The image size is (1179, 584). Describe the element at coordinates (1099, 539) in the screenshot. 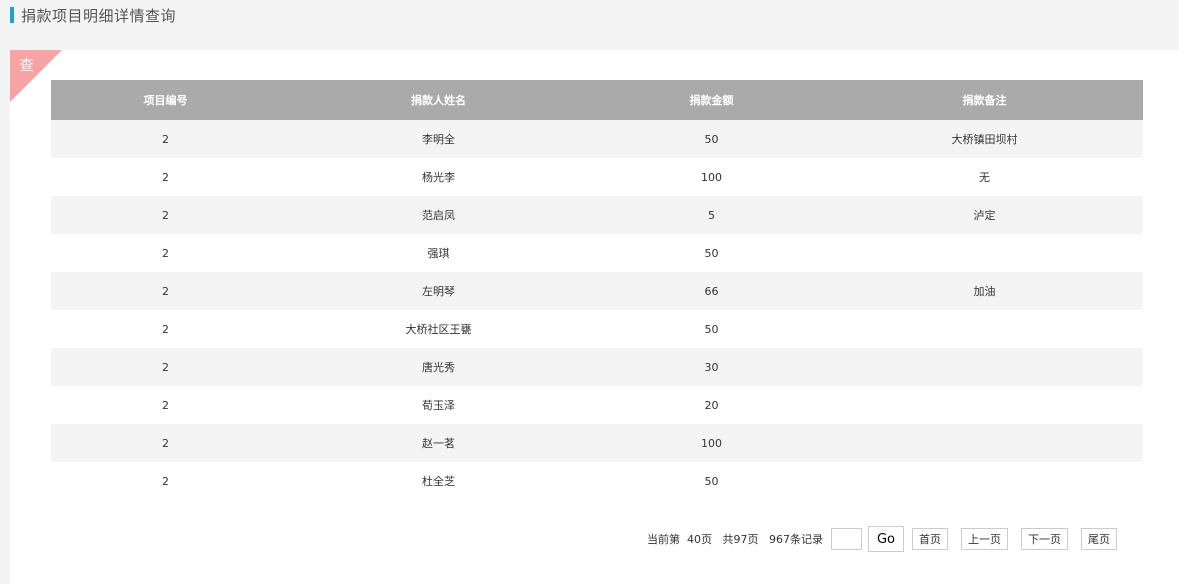

I see `last-page-button: 尾页` at that location.